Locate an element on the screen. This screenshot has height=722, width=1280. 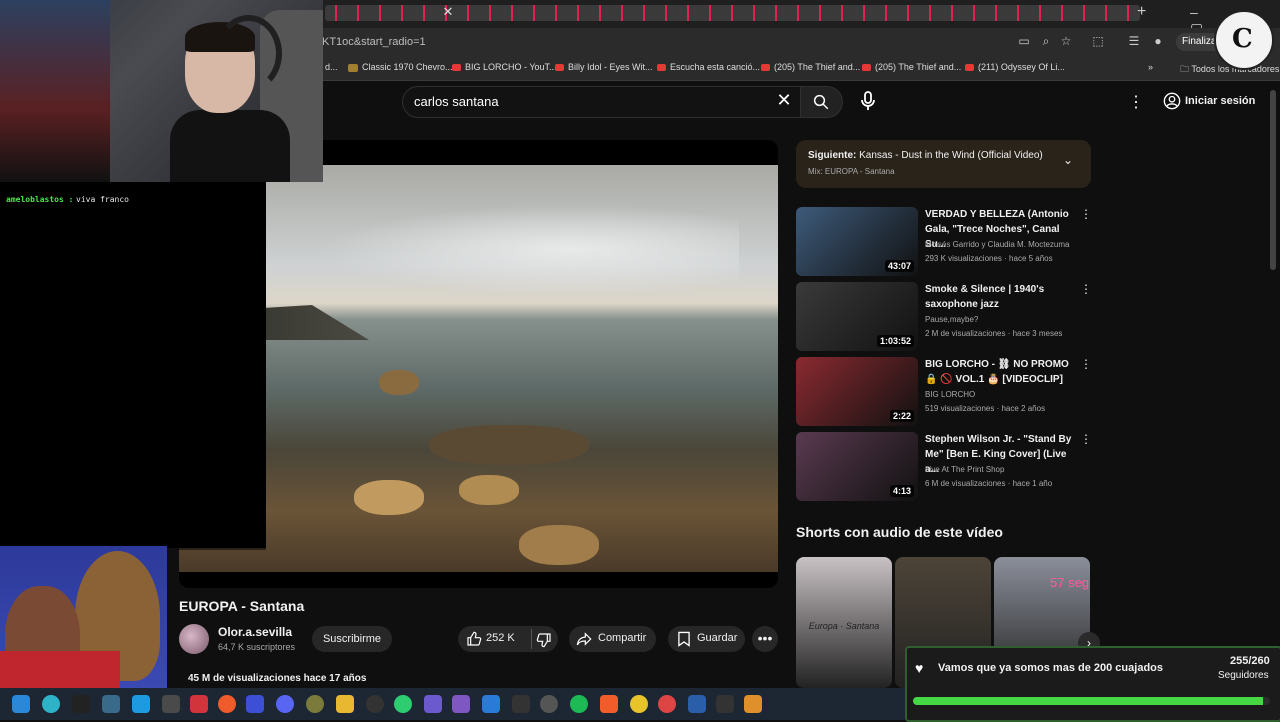
red-jacket is located at coordinates (60, 669).